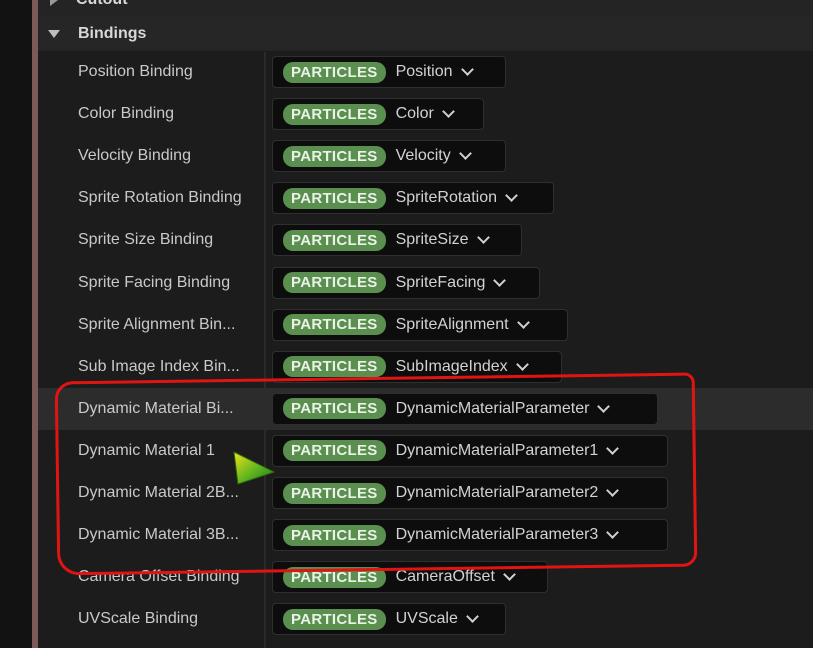 Image resolution: width=813 pixels, height=648 pixels. I want to click on binding-row: UVScale Binding PARTICLES UVScale, so click(425, 619).